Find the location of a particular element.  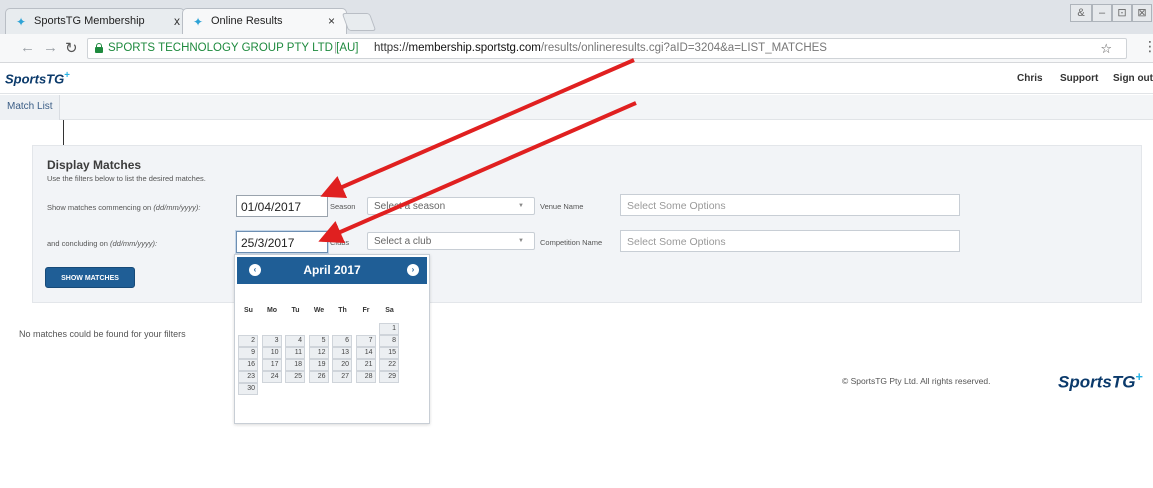

annotation-arrow-end-date is located at coordinates (477, 172).